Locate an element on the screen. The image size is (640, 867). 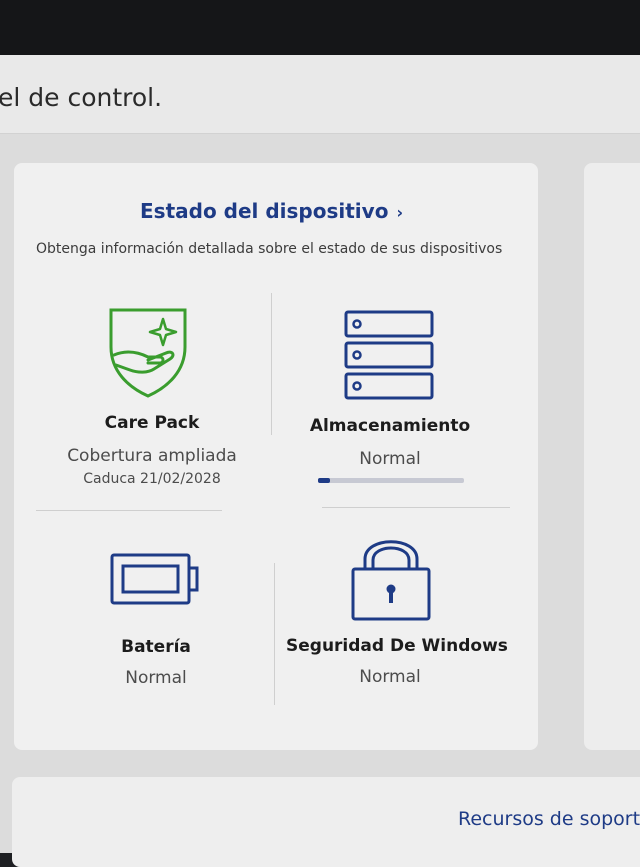
care-pack-expiry: Caduca 21/02/2028 is located at coordinates (152, 479).